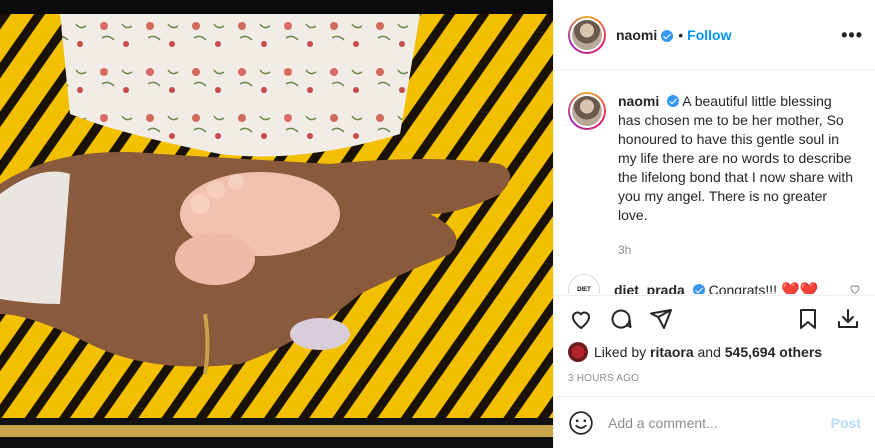 The height and width of the screenshot is (448, 875). I want to click on follow-button: Follow, so click(709, 35).